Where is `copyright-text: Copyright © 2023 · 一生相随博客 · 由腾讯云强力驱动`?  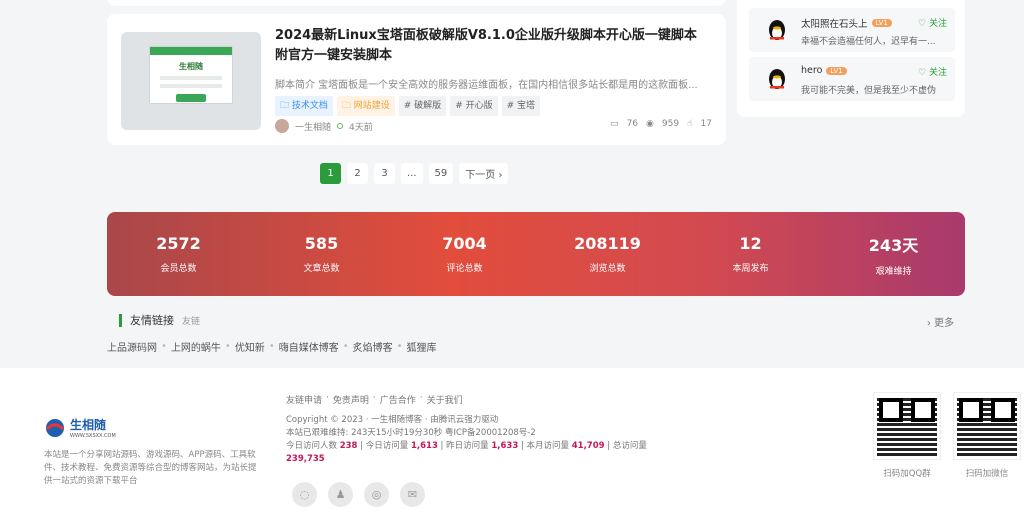 copyright-text: Copyright © 2023 · 一生相随博客 · 由腾讯云强力驱动 is located at coordinates (392, 420).